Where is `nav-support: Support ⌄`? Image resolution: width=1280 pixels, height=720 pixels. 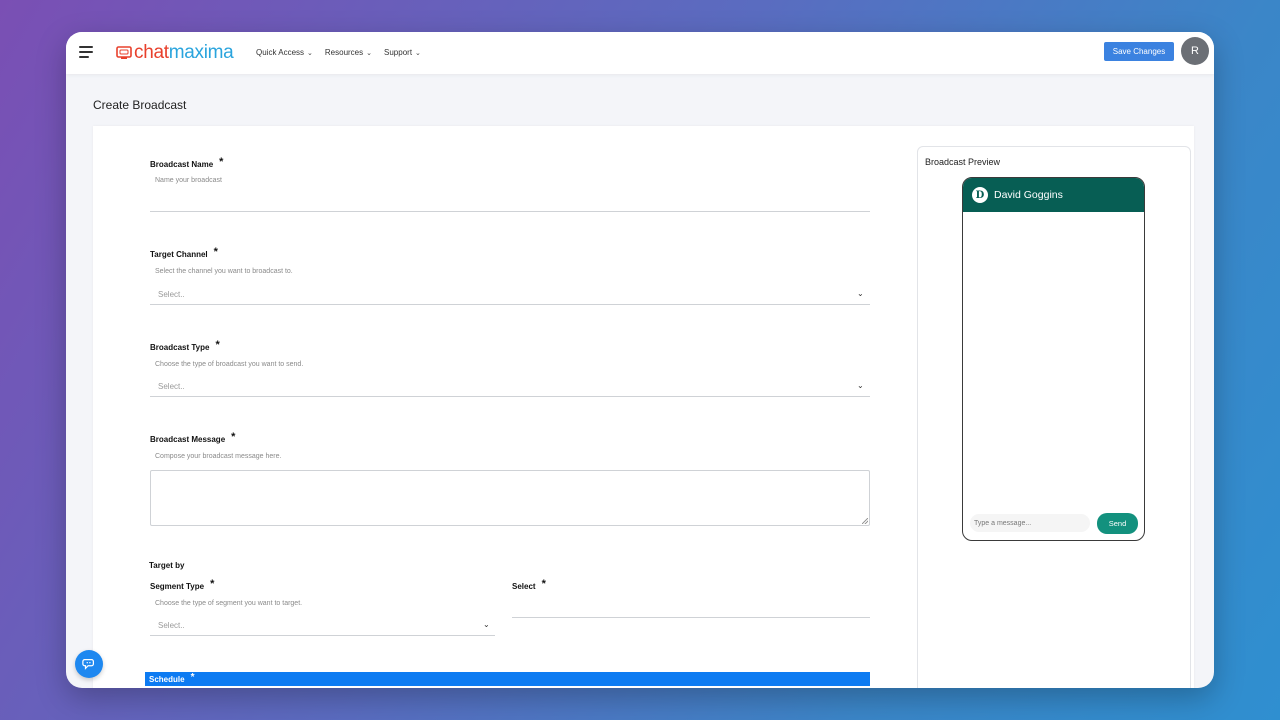 nav-support: Support ⌄ is located at coordinates (402, 52).